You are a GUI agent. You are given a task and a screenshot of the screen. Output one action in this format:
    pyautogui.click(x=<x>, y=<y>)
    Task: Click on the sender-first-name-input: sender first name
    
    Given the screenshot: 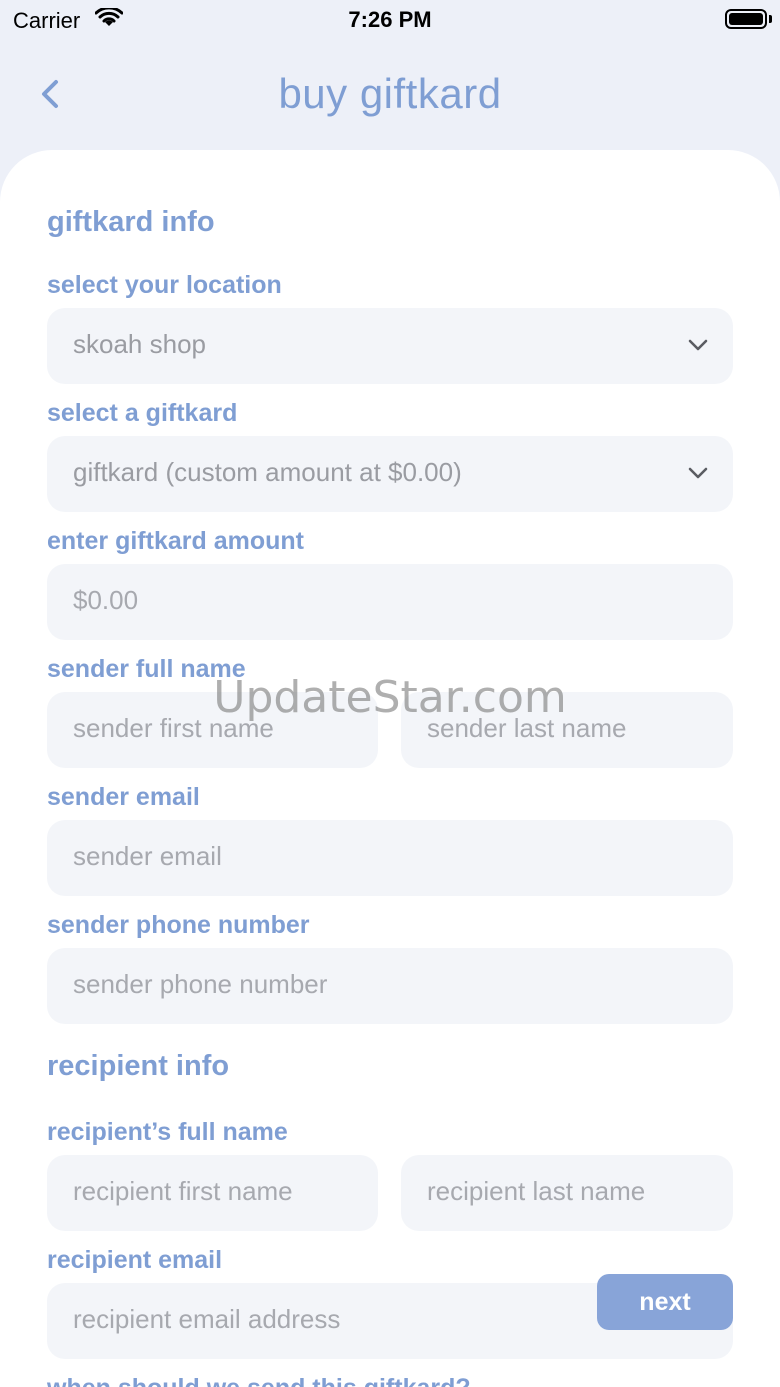 What is the action you would take?
    pyautogui.click(x=212, y=730)
    